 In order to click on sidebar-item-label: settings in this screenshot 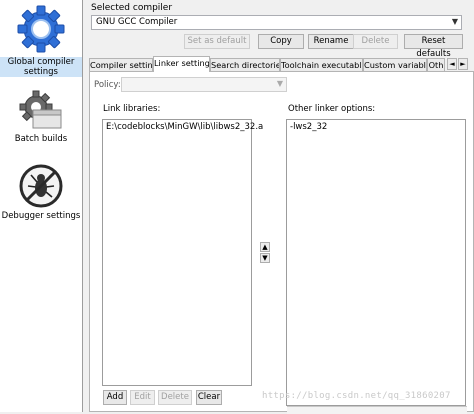, I will do `click(41, 72)`.